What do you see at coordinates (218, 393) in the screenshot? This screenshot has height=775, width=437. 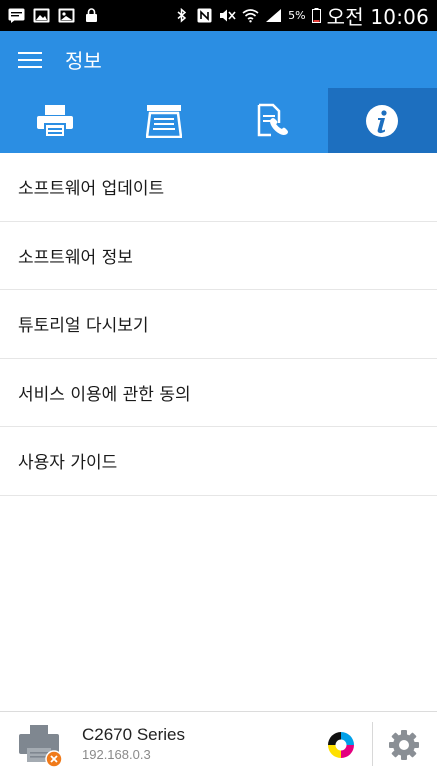 I see `menu-item-service-consent: 서비스 이용에 관한 동의` at bounding box center [218, 393].